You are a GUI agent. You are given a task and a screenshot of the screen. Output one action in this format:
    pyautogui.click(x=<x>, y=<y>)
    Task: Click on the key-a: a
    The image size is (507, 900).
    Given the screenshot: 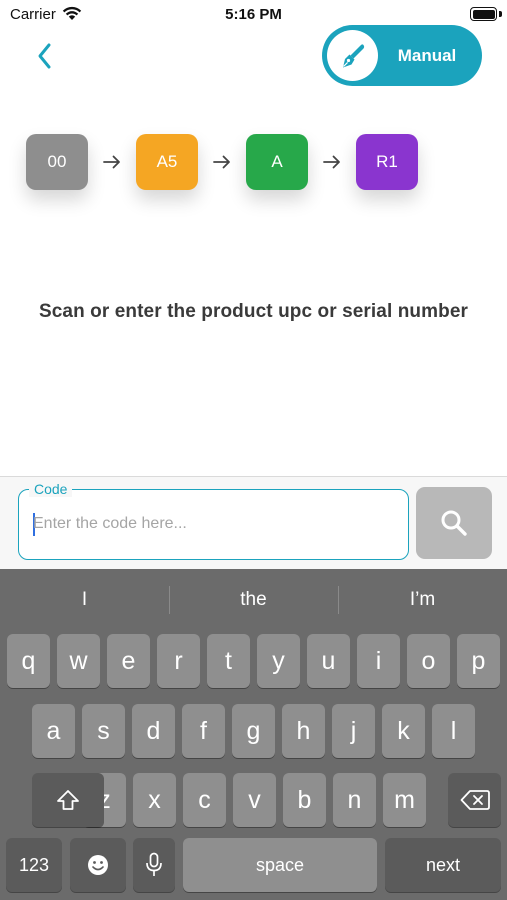 What is the action you would take?
    pyautogui.click(x=53, y=731)
    